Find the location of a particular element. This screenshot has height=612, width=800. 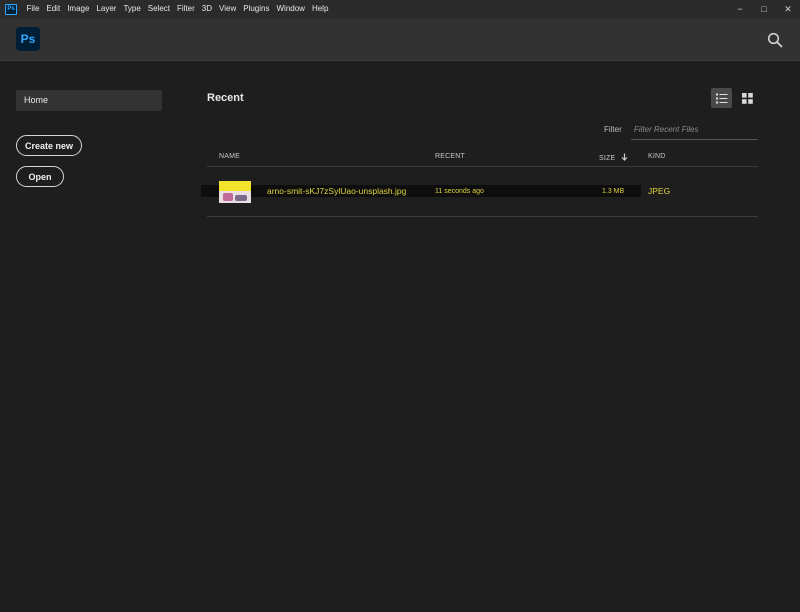

list-view-button is located at coordinates (721, 98).